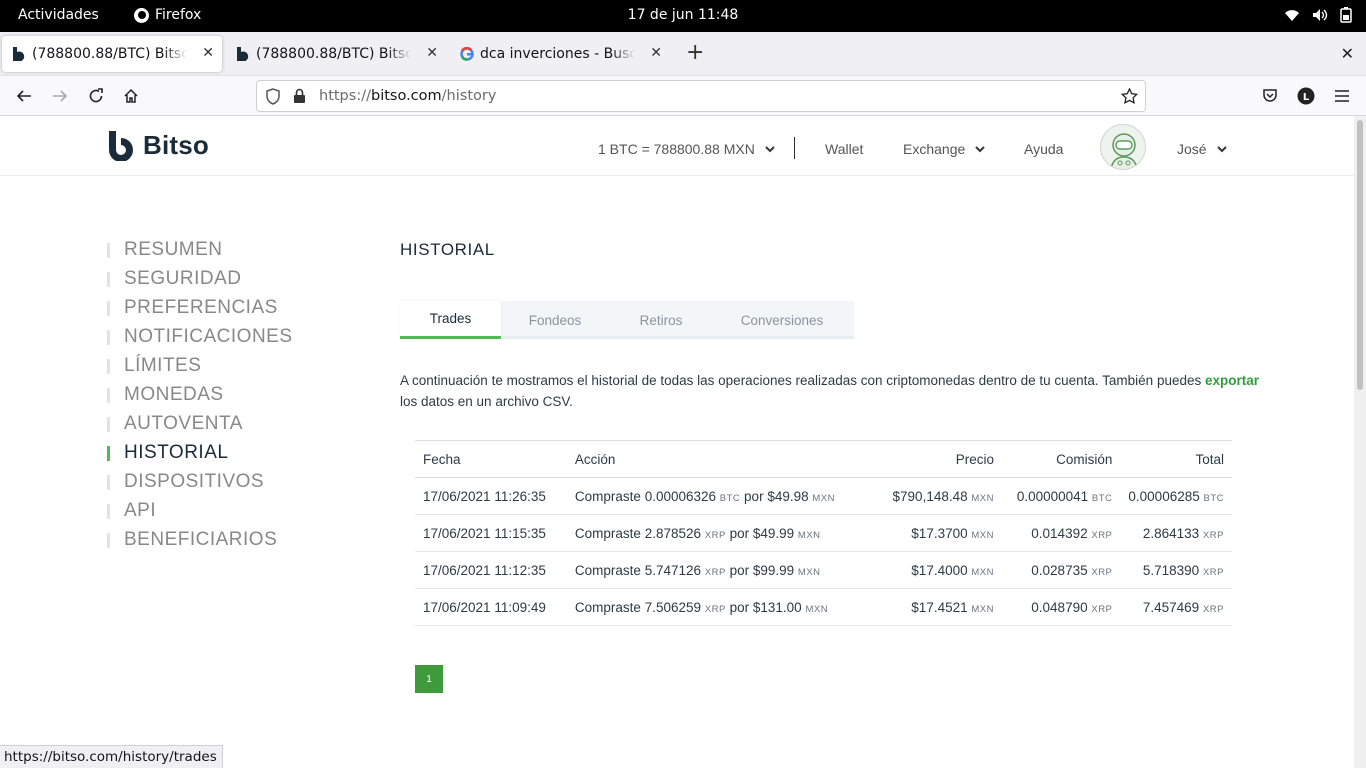 The width and height of the screenshot is (1366, 768). Describe the element at coordinates (447, 249) in the screenshot. I see `page-title: HISTORIAL` at that location.